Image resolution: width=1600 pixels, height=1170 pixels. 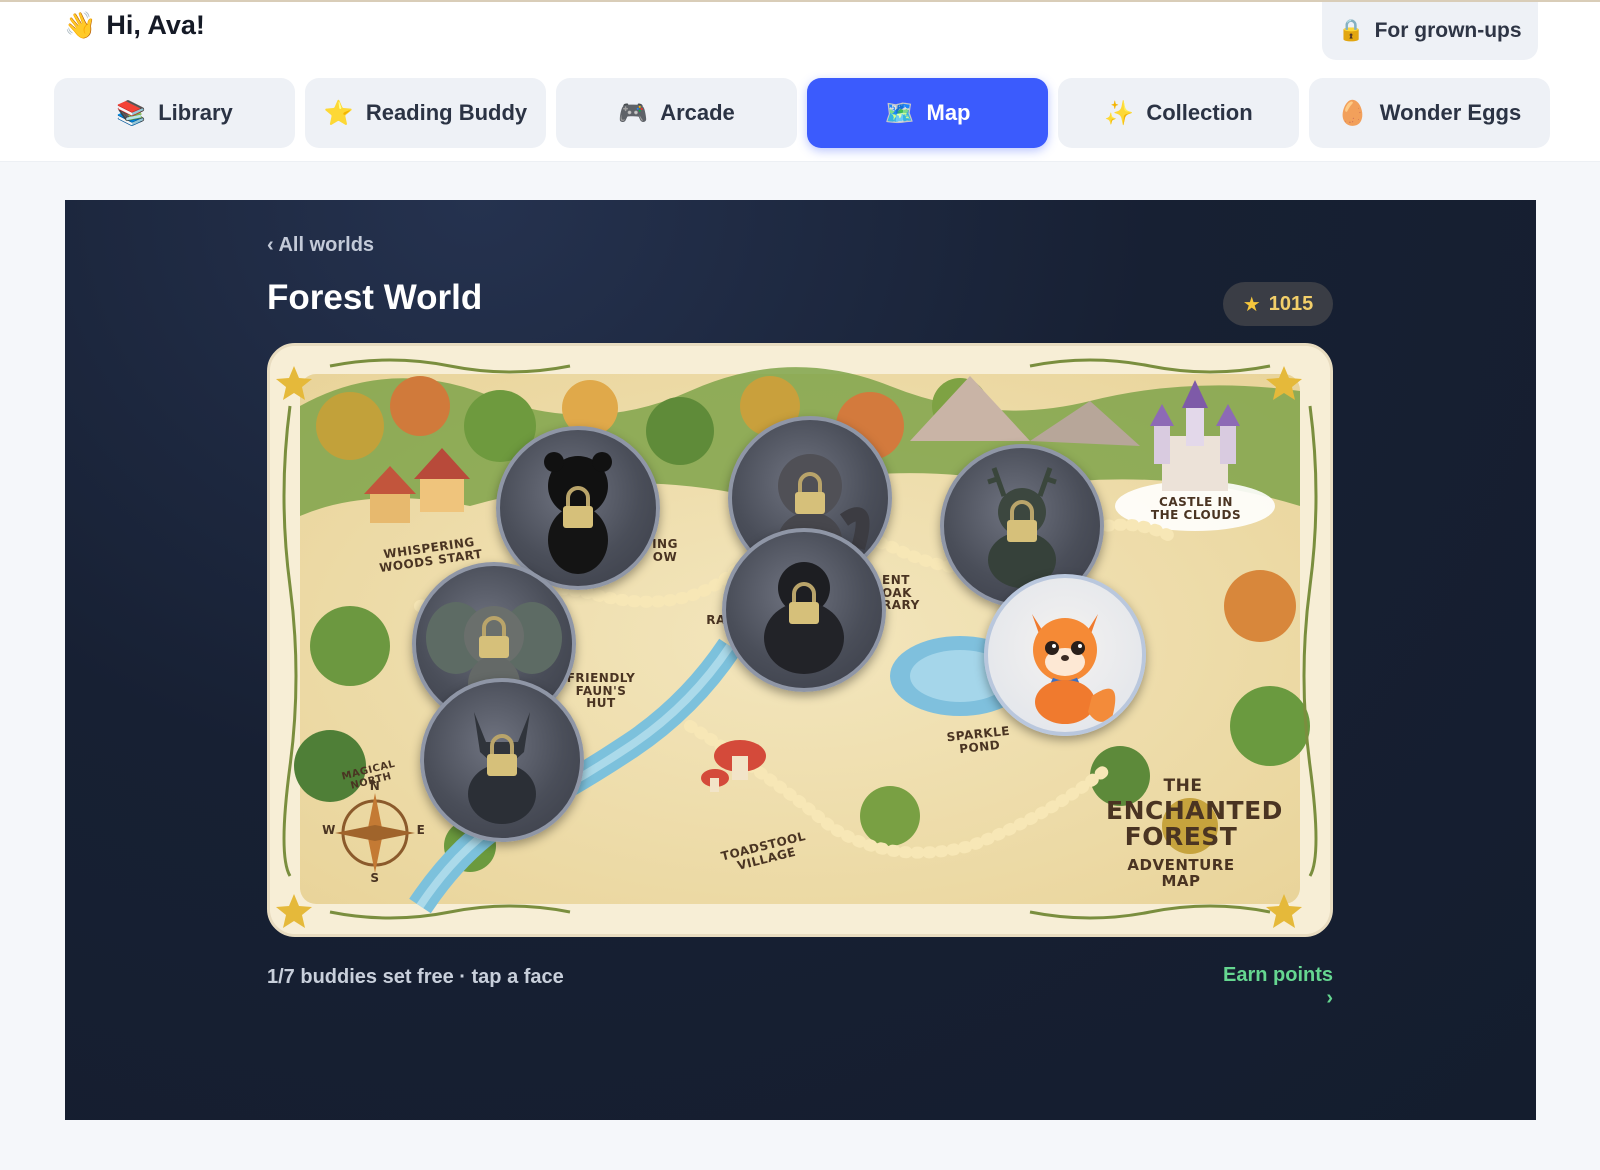 I want to click on world-title: Forest World, so click(x=375, y=297).